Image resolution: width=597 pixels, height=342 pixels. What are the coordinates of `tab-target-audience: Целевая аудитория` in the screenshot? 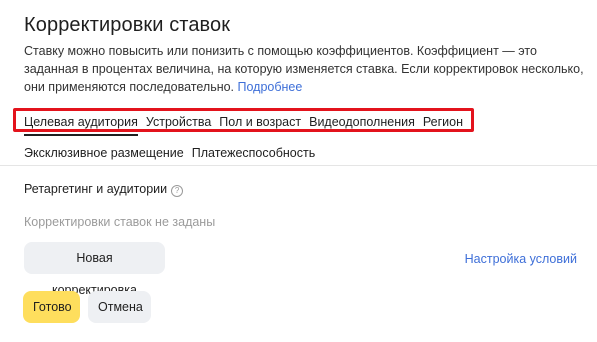 It's located at (81, 125).